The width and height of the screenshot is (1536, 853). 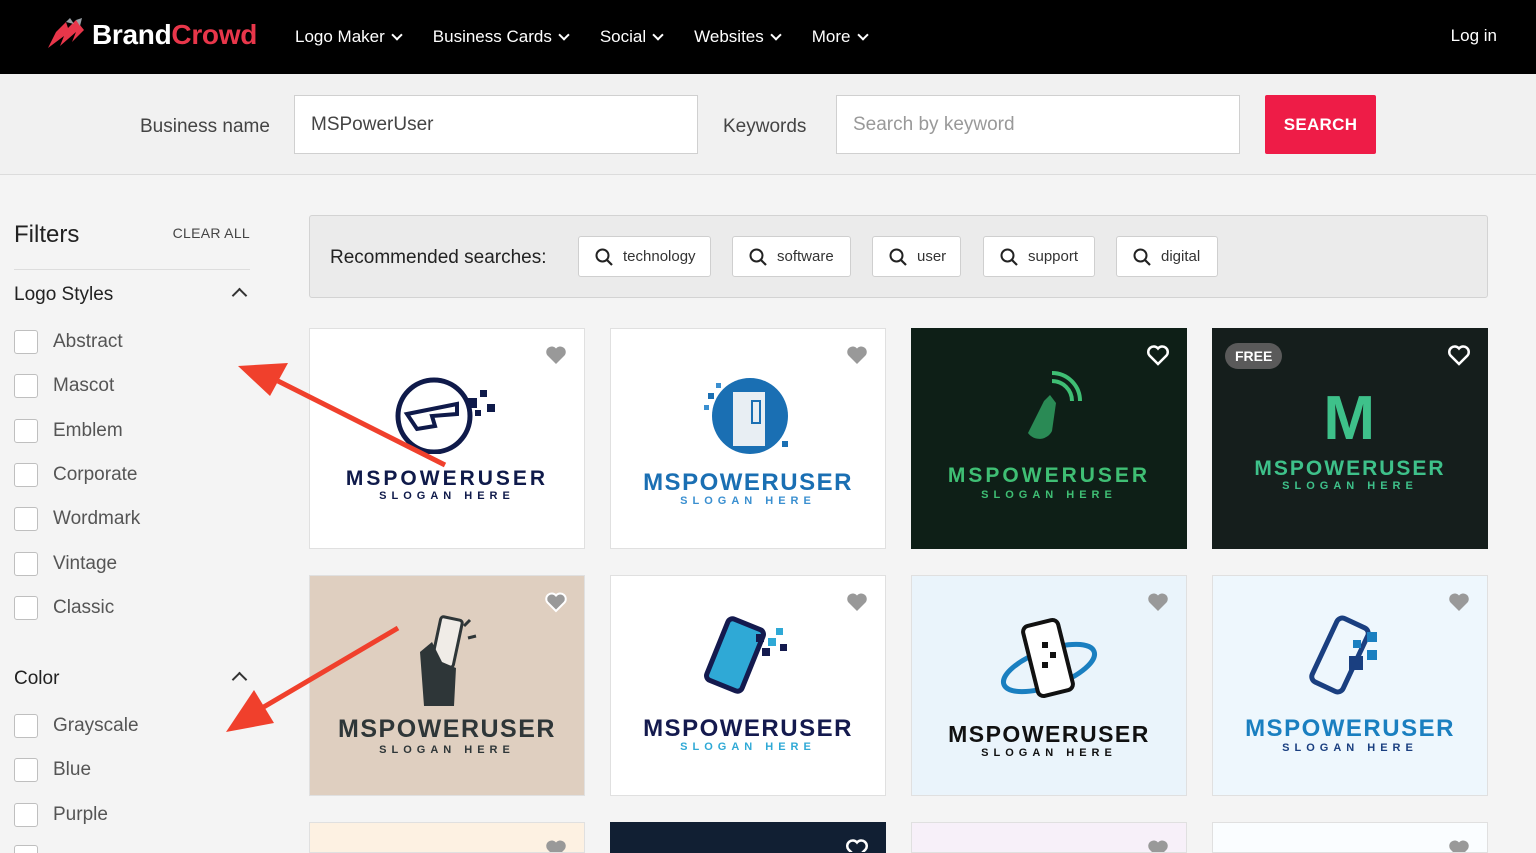 What do you see at coordinates (175, 34) in the screenshot?
I see `brand-name: BrandCrowd` at bounding box center [175, 34].